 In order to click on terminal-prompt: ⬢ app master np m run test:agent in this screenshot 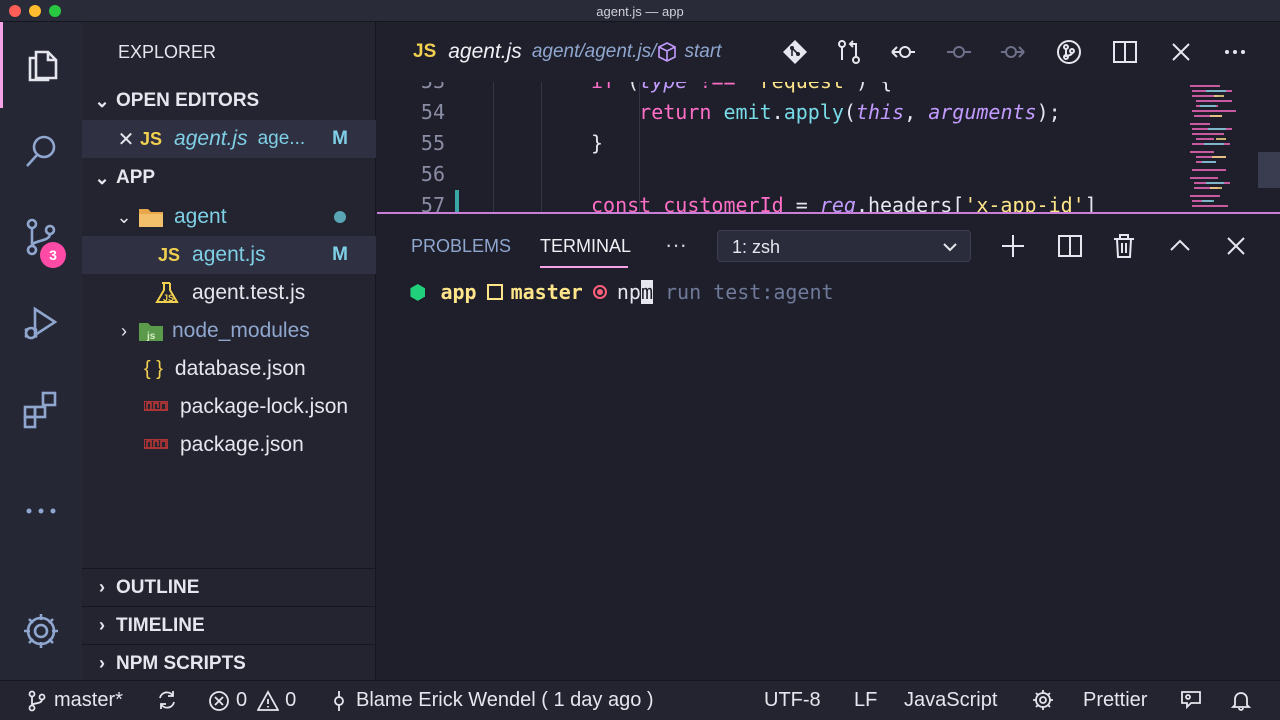, I will do `click(621, 292)`.